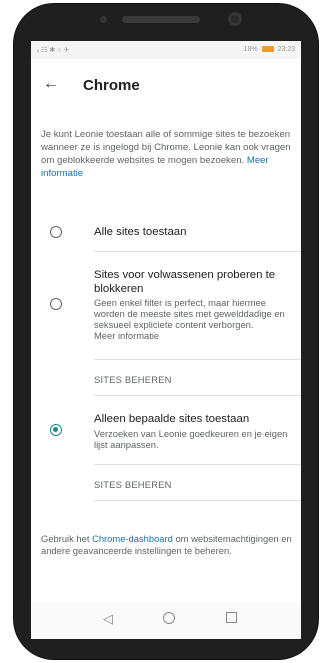 This screenshot has width=332, height=663. What do you see at coordinates (56, 430) in the screenshot?
I see `radio-allow-specific` at bounding box center [56, 430].